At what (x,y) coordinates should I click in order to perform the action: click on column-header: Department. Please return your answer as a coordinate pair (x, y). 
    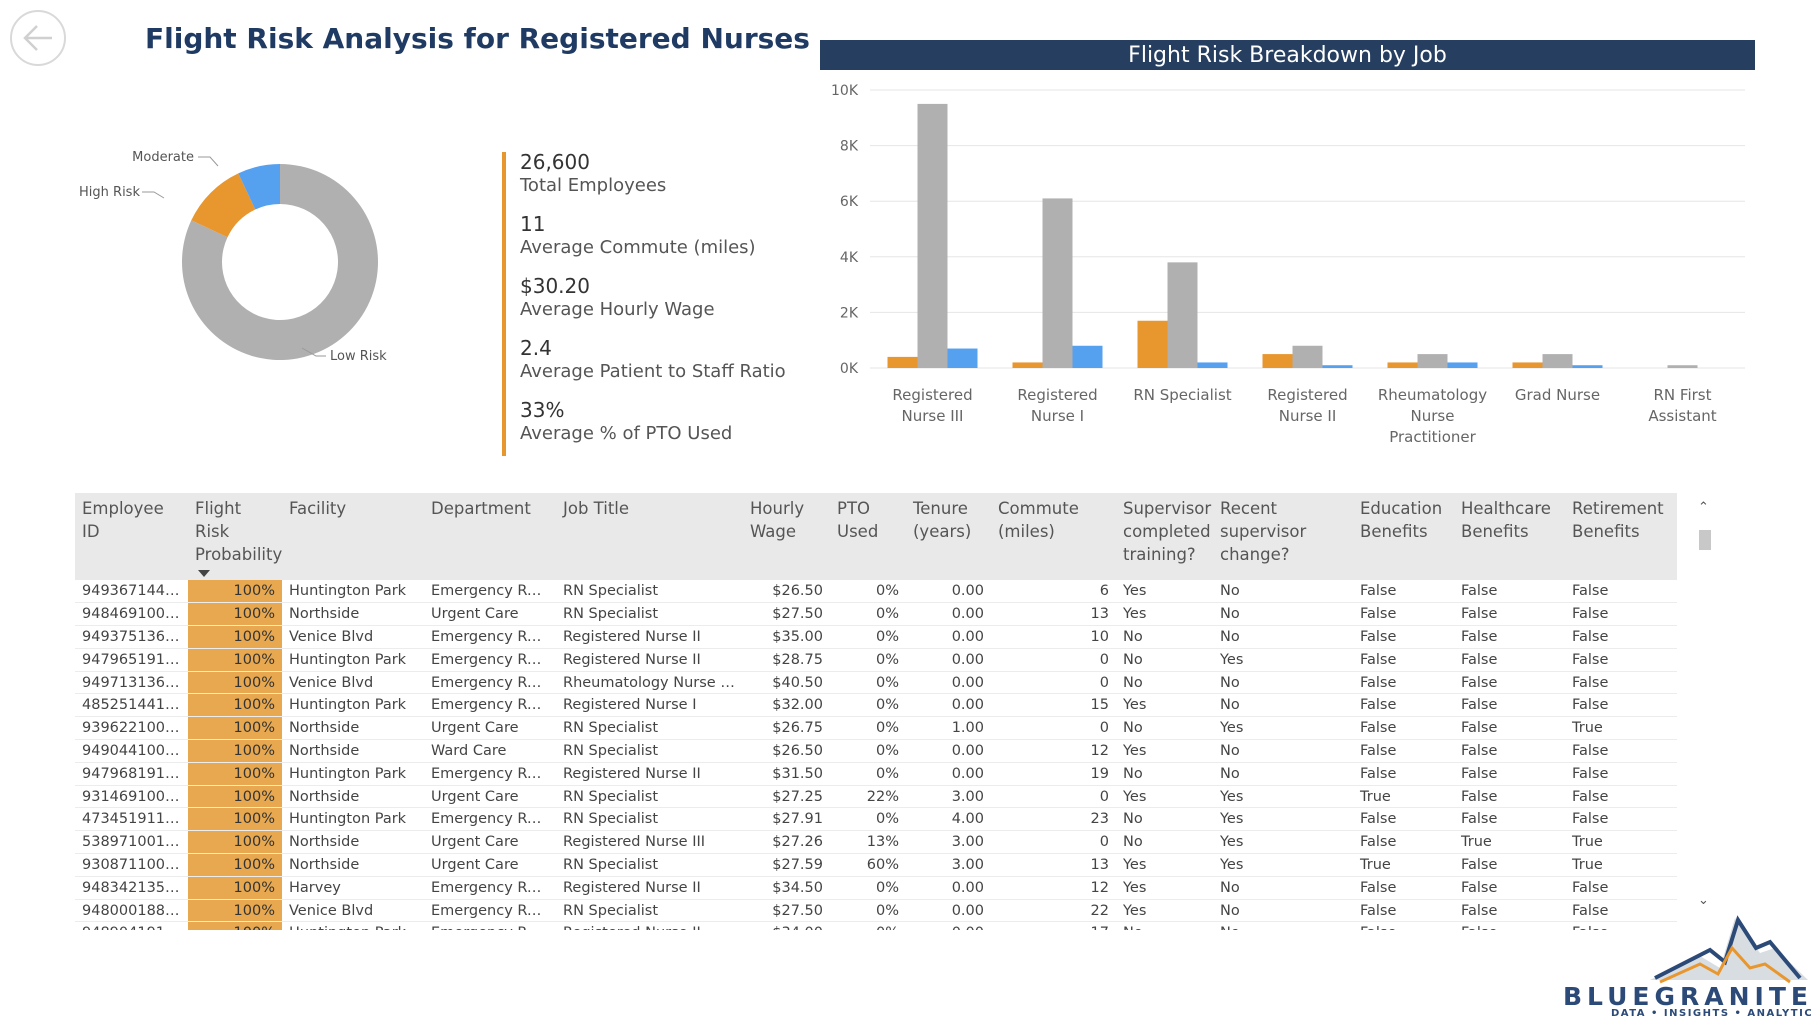
    Looking at the image, I should click on (490, 536).